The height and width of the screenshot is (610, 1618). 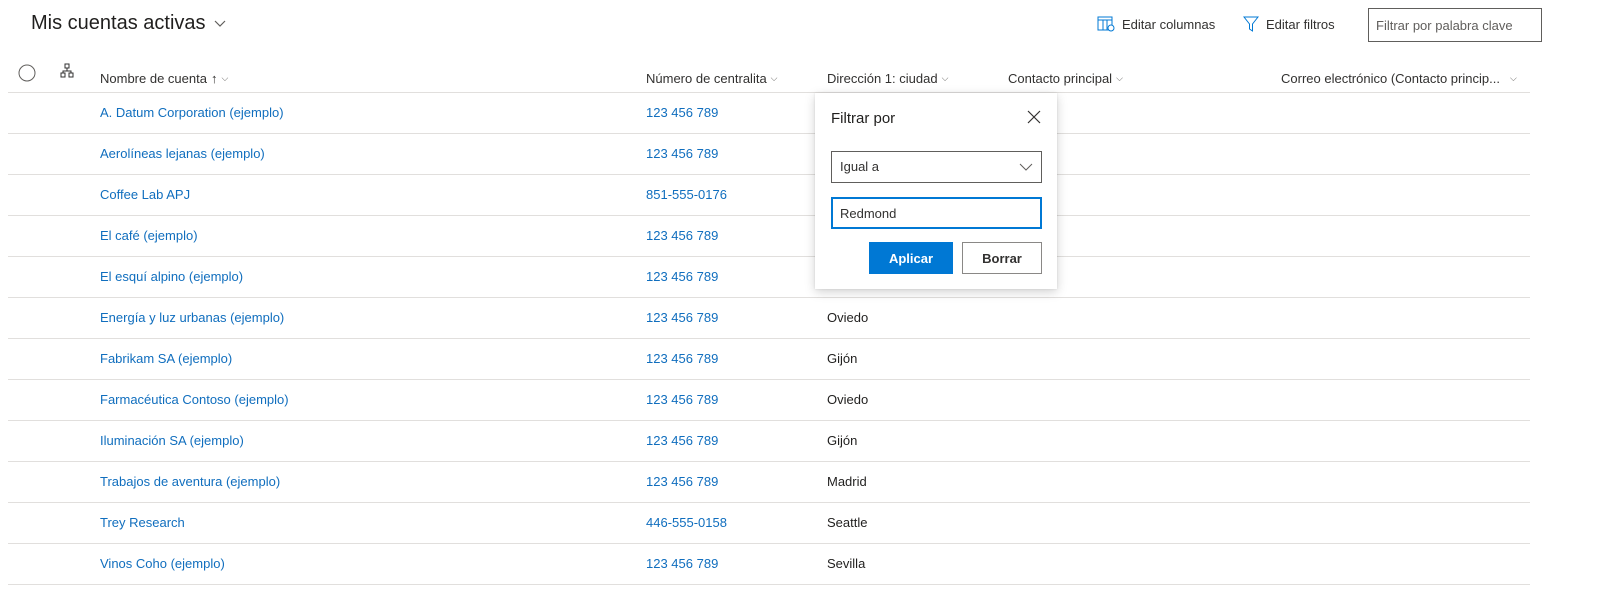 I want to click on account-name-link: El esquí alpino (ejemplo), so click(x=171, y=277).